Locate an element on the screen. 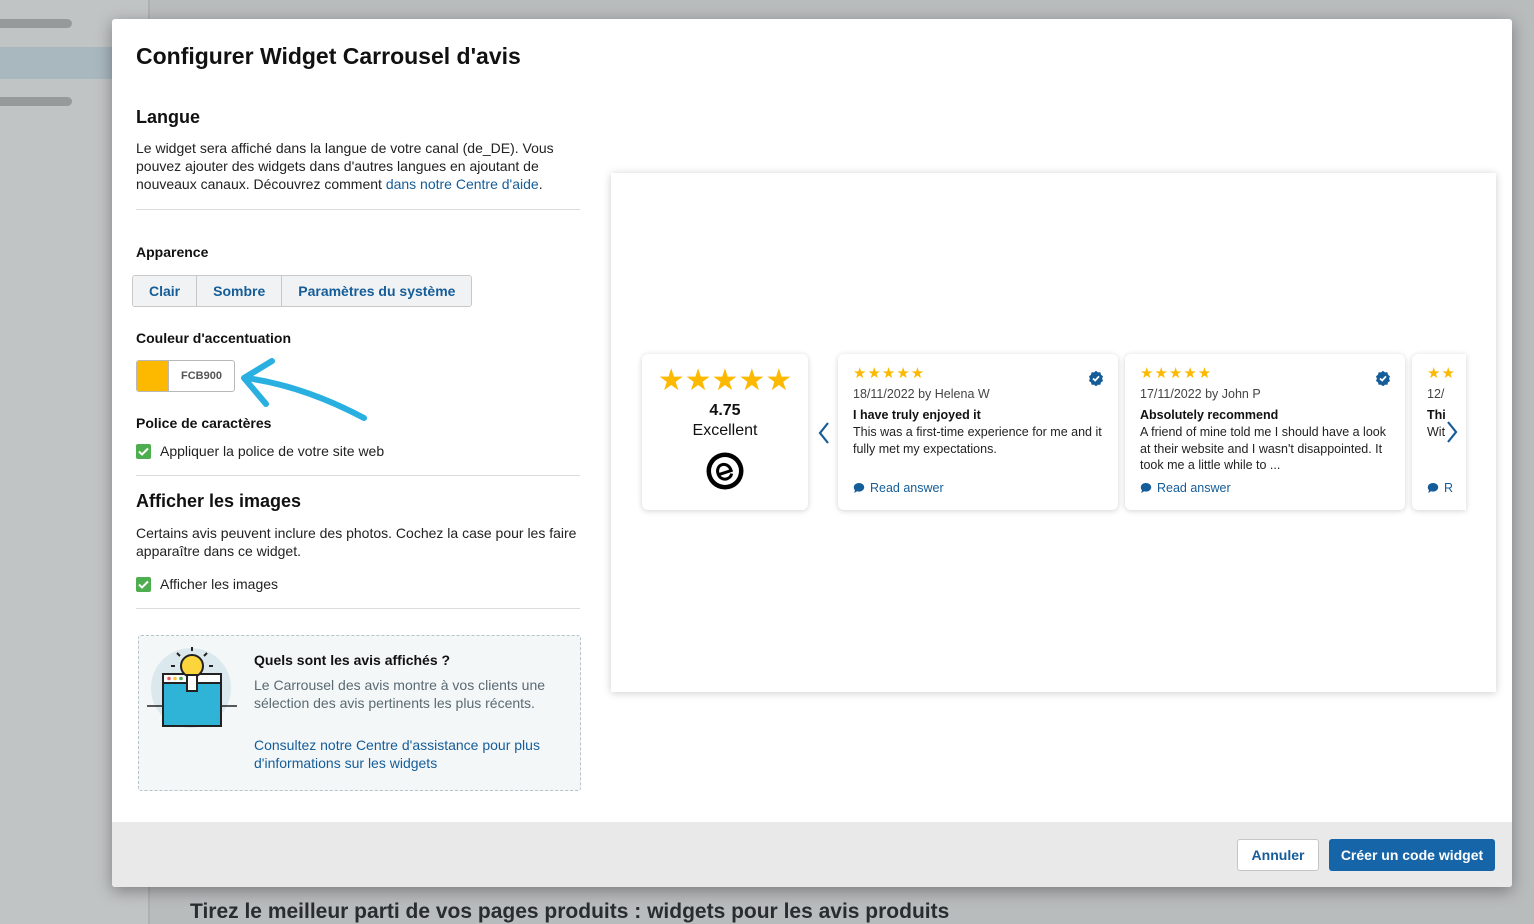  images-section-title: Afficher les images is located at coordinates (219, 501).